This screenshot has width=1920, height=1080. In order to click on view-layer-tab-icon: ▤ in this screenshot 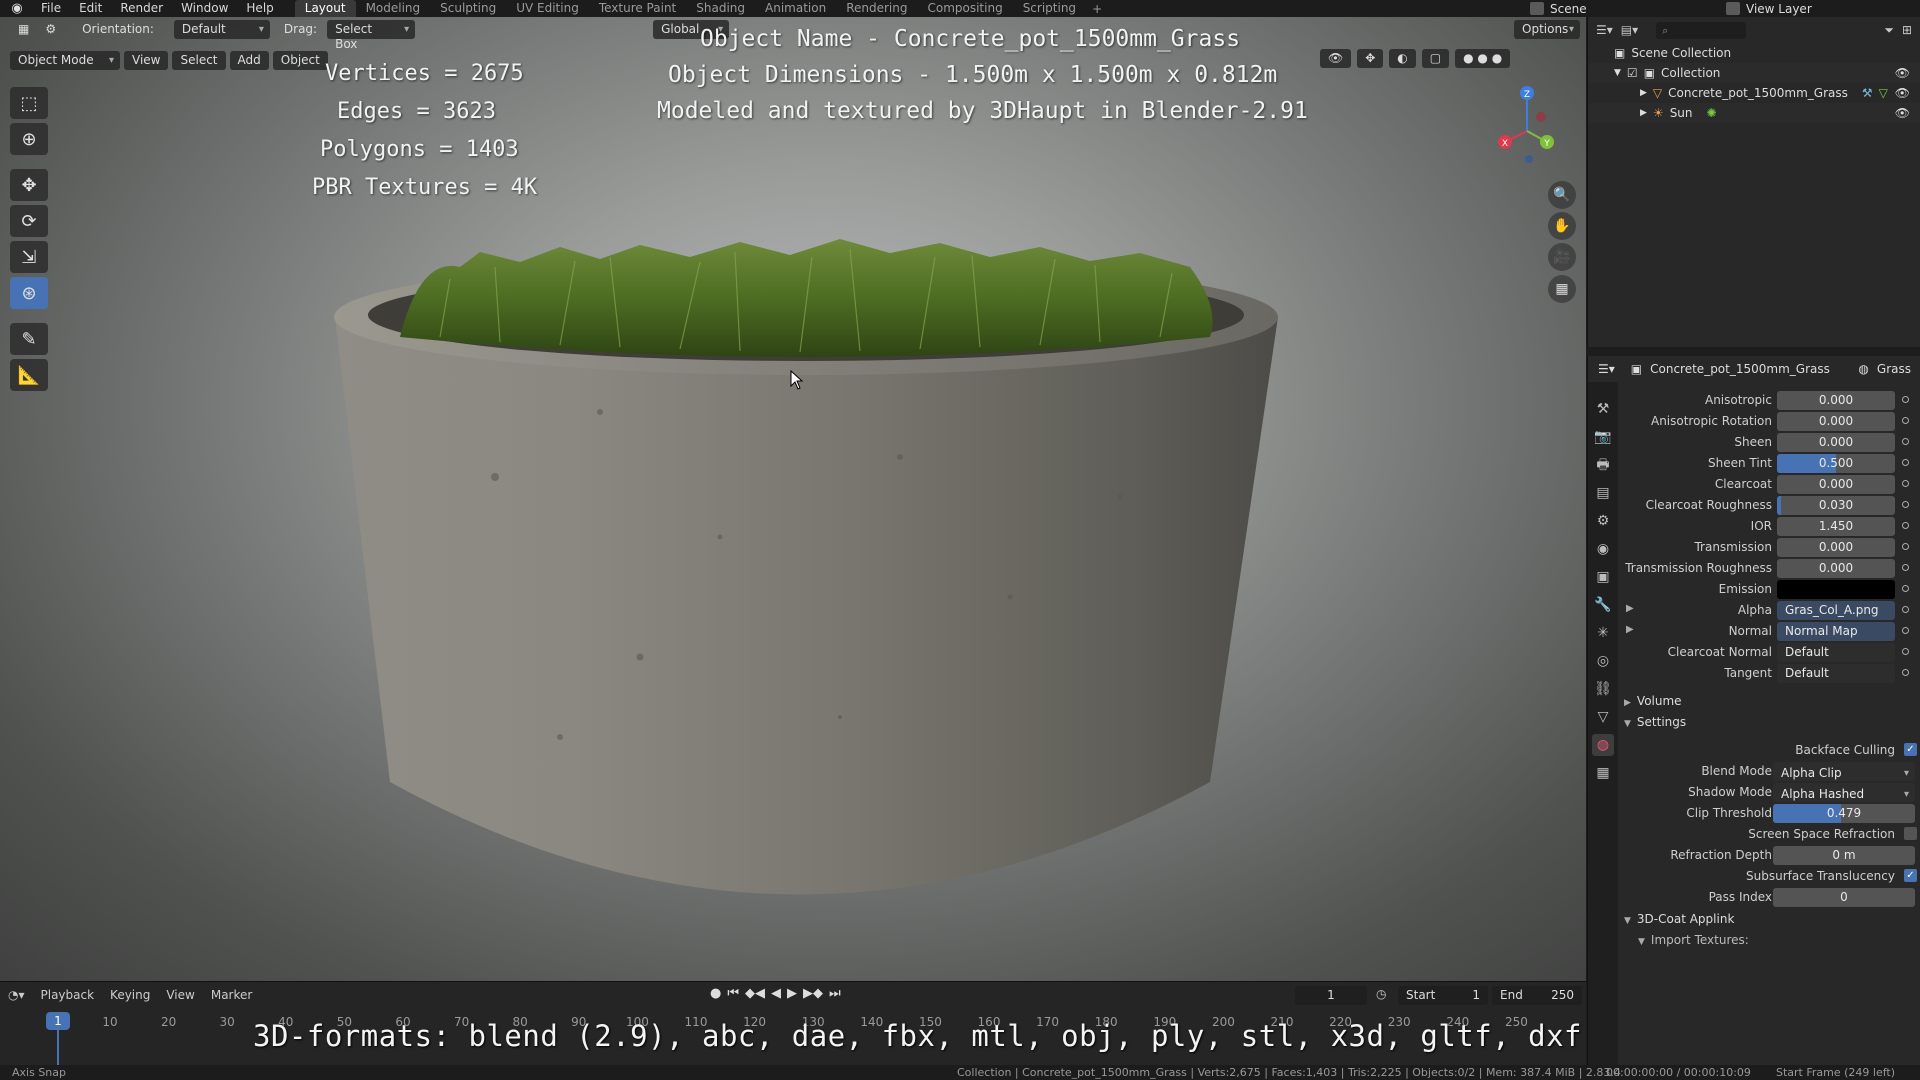, I will do `click(1603, 493)`.